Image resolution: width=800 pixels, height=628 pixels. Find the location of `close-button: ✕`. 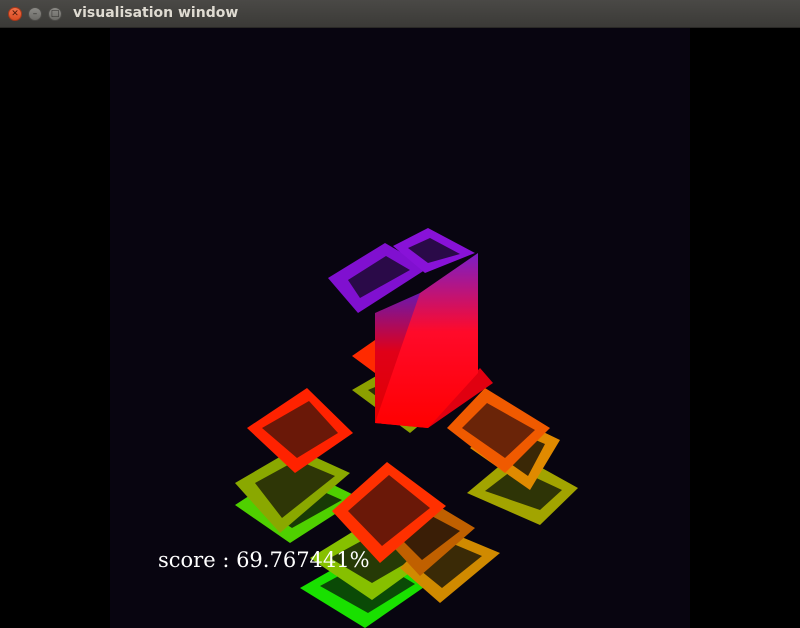

close-button: ✕ is located at coordinates (15, 14).